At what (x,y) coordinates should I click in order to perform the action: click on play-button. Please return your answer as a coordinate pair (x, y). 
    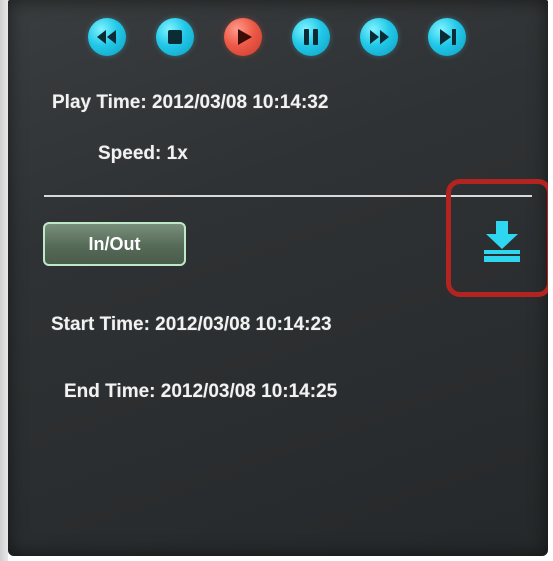
    Looking at the image, I should click on (243, 37).